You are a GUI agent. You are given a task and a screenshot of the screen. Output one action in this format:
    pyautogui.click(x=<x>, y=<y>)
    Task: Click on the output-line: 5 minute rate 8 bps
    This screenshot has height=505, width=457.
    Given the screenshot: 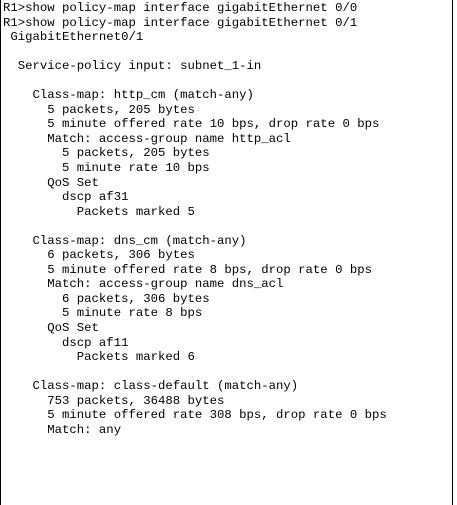 What is the action you would take?
    pyautogui.click(x=103, y=313)
    